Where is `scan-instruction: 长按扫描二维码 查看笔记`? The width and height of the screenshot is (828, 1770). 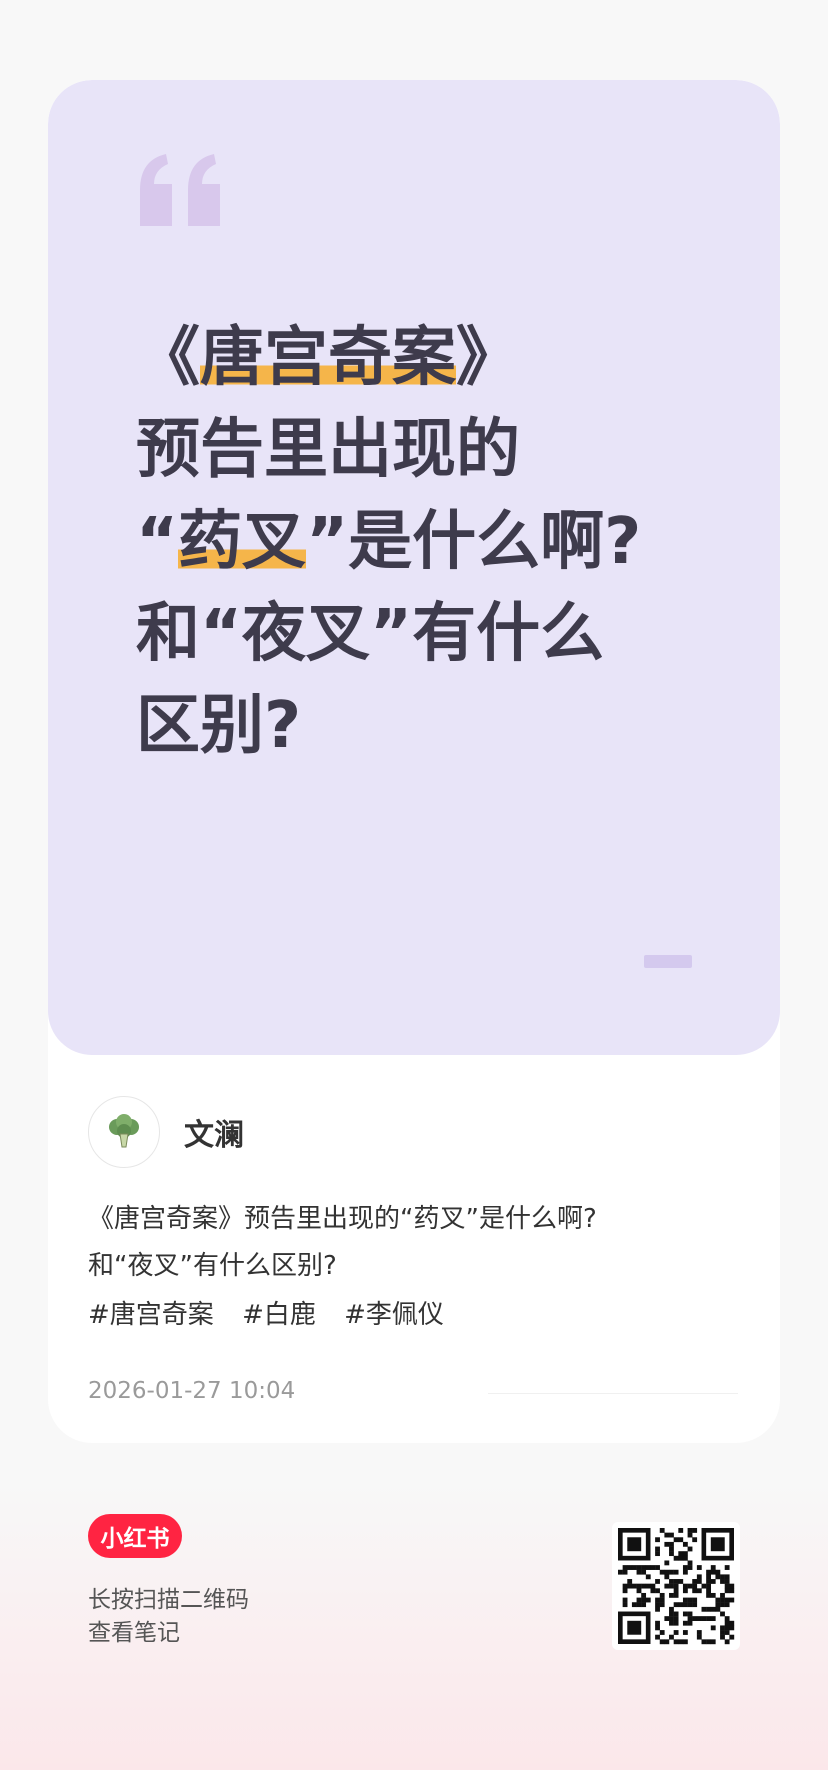 scan-instruction: 长按扫描二维码 查看笔记 is located at coordinates (168, 1617).